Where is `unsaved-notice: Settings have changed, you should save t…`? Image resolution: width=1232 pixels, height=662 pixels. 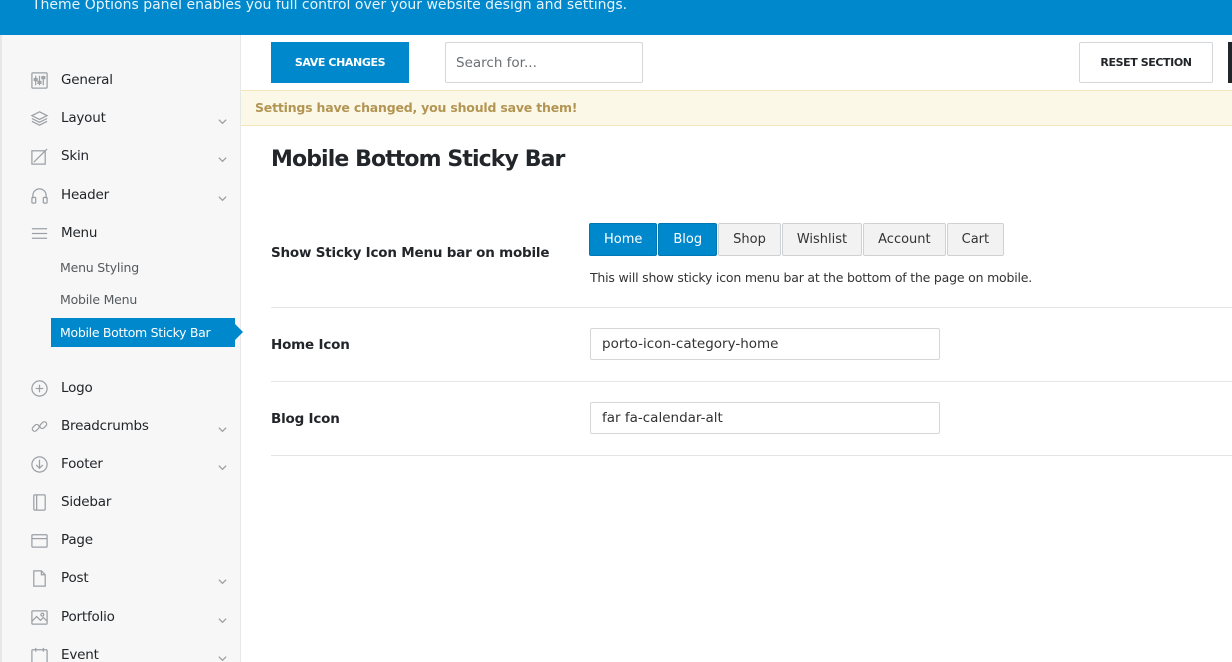 unsaved-notice: Settings have changed, you should save t… is located at coordinates (736, 108).